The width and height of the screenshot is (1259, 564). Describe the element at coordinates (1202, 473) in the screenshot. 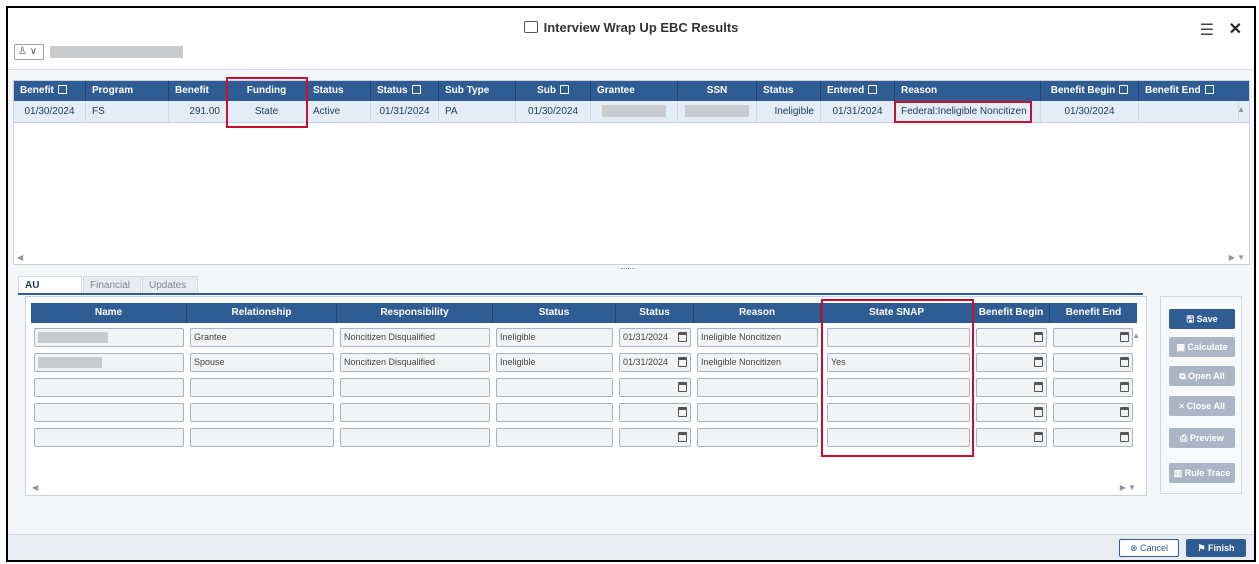

I see `rule-trace-button: ▥ Rule Trace` at that location.